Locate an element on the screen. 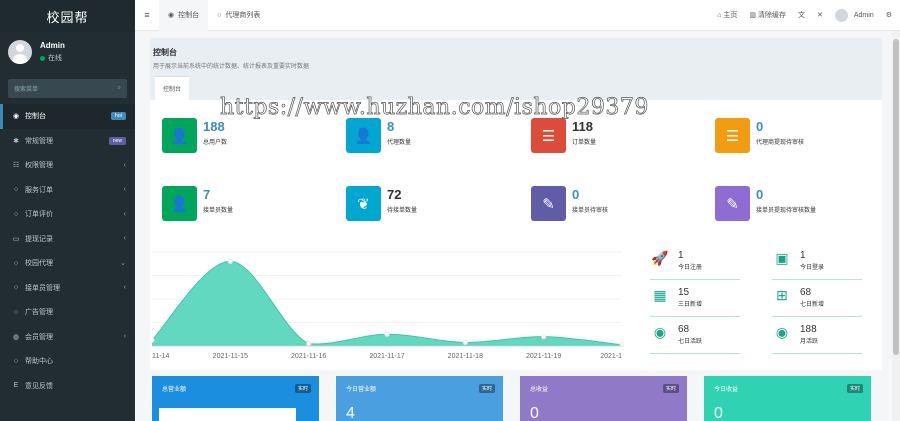 This screenshot has height=421, width=900. stat-box: 👤 7 接单员数量 is located at coordinates (252, 206).